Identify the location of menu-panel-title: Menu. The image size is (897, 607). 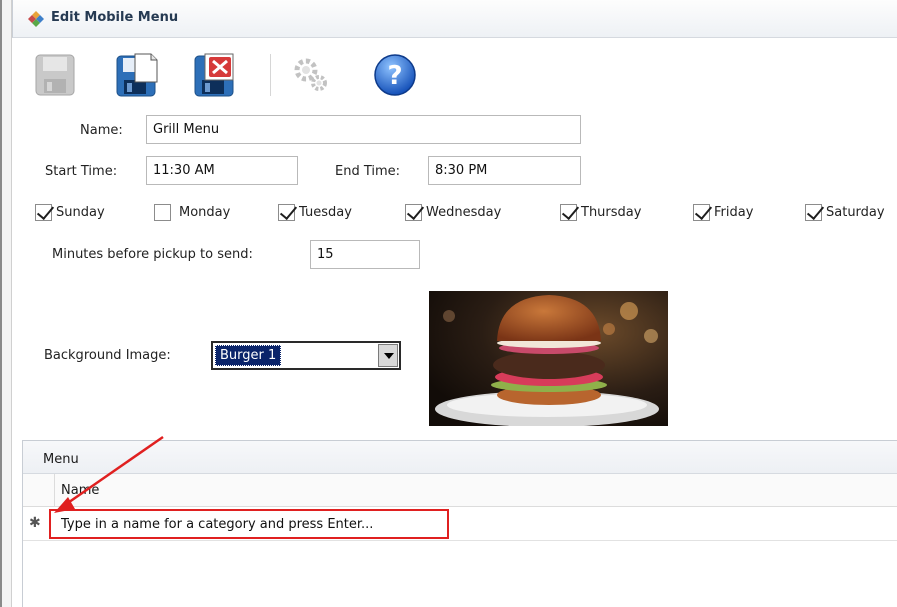
(61, 459).